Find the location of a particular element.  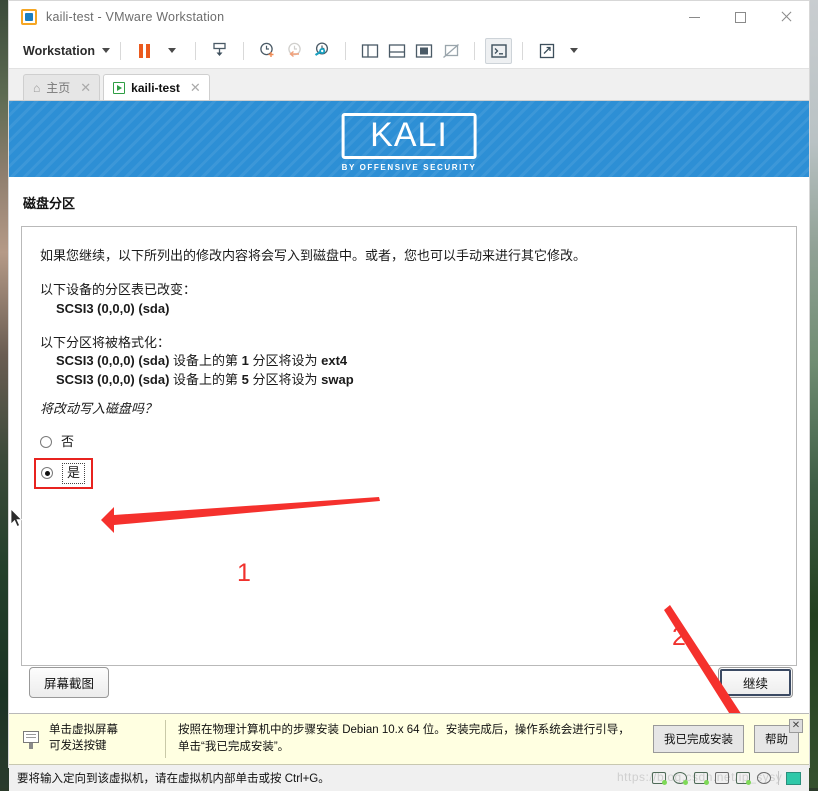

continue-button: 继续 is located at coordinates (755, 682).